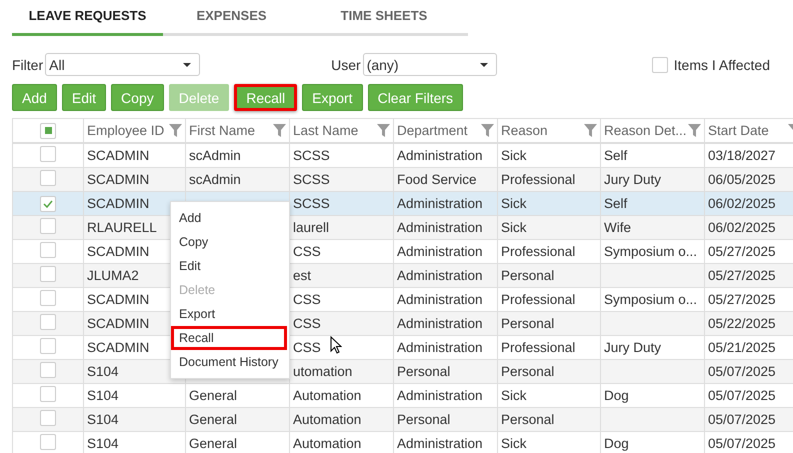 This screenshot has height=453, width=793. What do you see at coordinates (230, 266) in the screenshot?
I see `menu-item: Edit` at bounding box center [230, 266].